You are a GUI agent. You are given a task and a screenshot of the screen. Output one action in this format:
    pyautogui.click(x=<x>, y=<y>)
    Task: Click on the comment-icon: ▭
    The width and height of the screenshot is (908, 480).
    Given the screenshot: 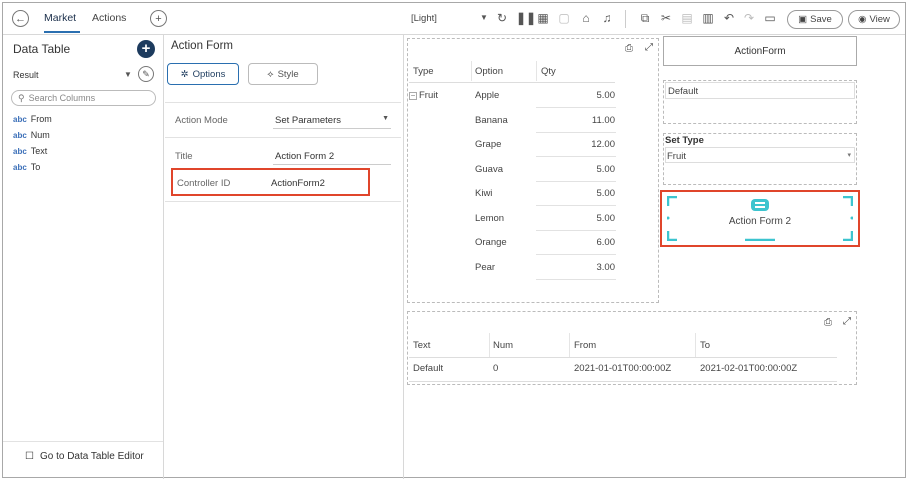 What is the action you would take?
    pyautogui.click(x=770, y=18)
    